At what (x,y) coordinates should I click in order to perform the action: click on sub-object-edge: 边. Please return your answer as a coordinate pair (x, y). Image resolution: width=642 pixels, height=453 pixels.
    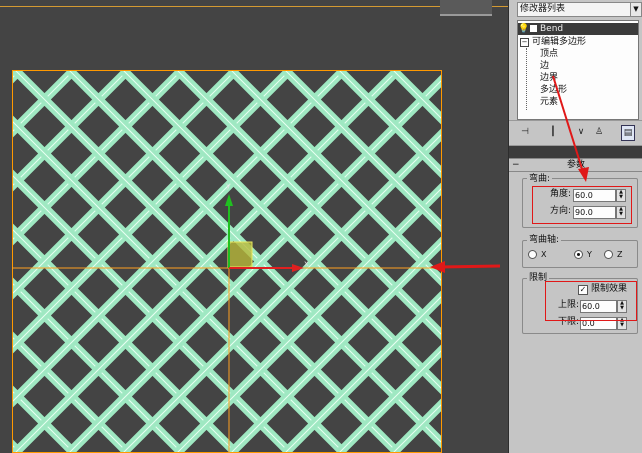
    Looking at the image, I should click on (544, 66).